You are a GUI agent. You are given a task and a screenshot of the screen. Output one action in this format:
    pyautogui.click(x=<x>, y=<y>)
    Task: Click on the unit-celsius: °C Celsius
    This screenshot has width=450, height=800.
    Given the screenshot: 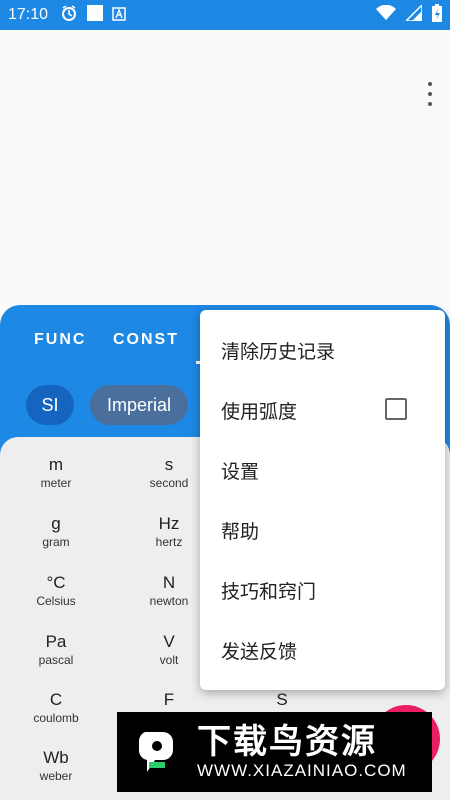 What is the action you would take?
    pyautogui.click(x=56, y=590)
    